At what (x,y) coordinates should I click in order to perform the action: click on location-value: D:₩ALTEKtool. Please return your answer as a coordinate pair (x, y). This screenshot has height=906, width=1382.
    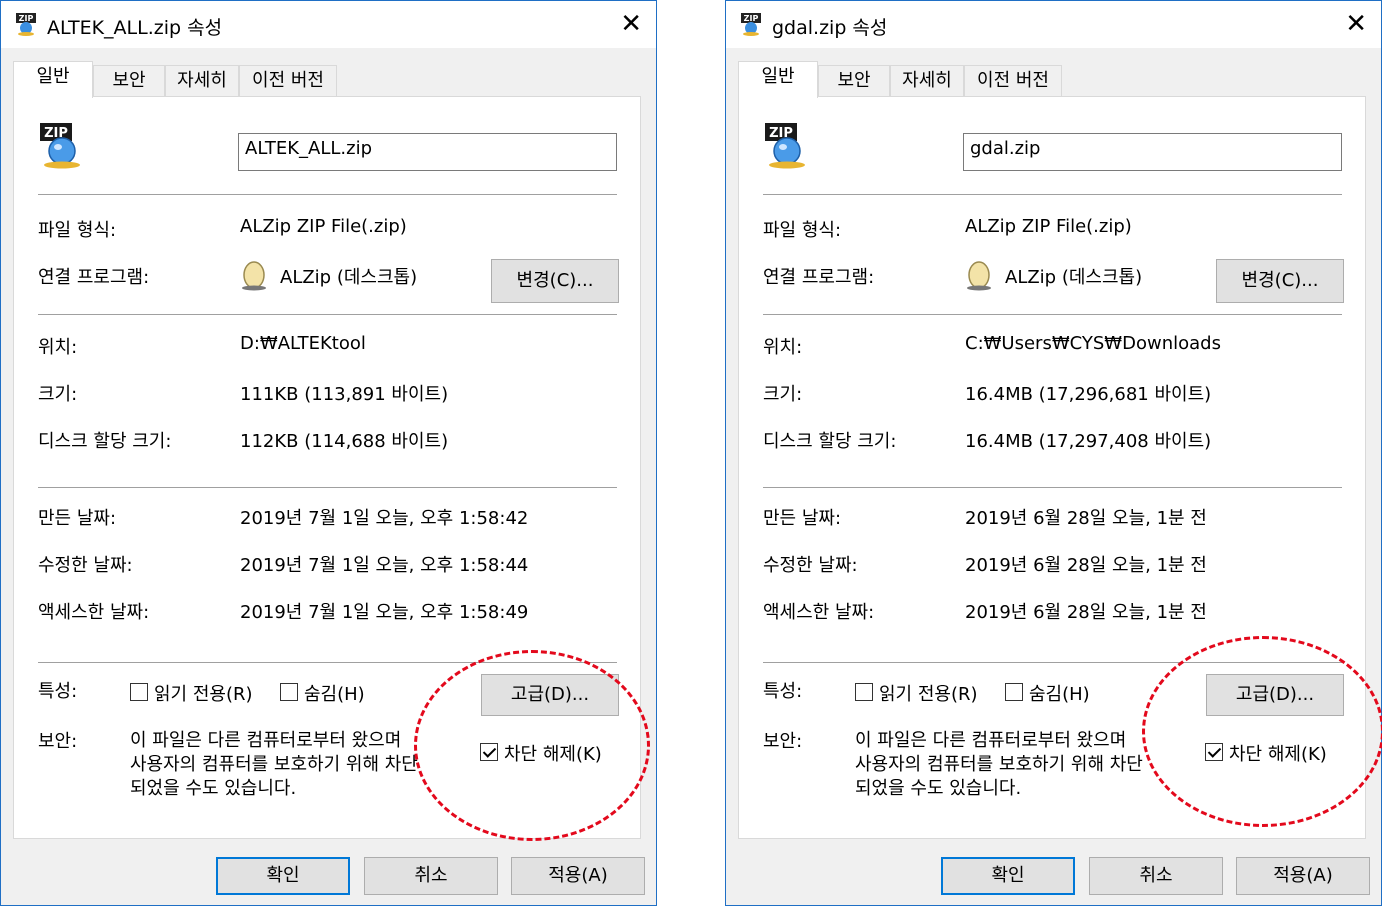
    Looking at the image, I should click on (303, 343).